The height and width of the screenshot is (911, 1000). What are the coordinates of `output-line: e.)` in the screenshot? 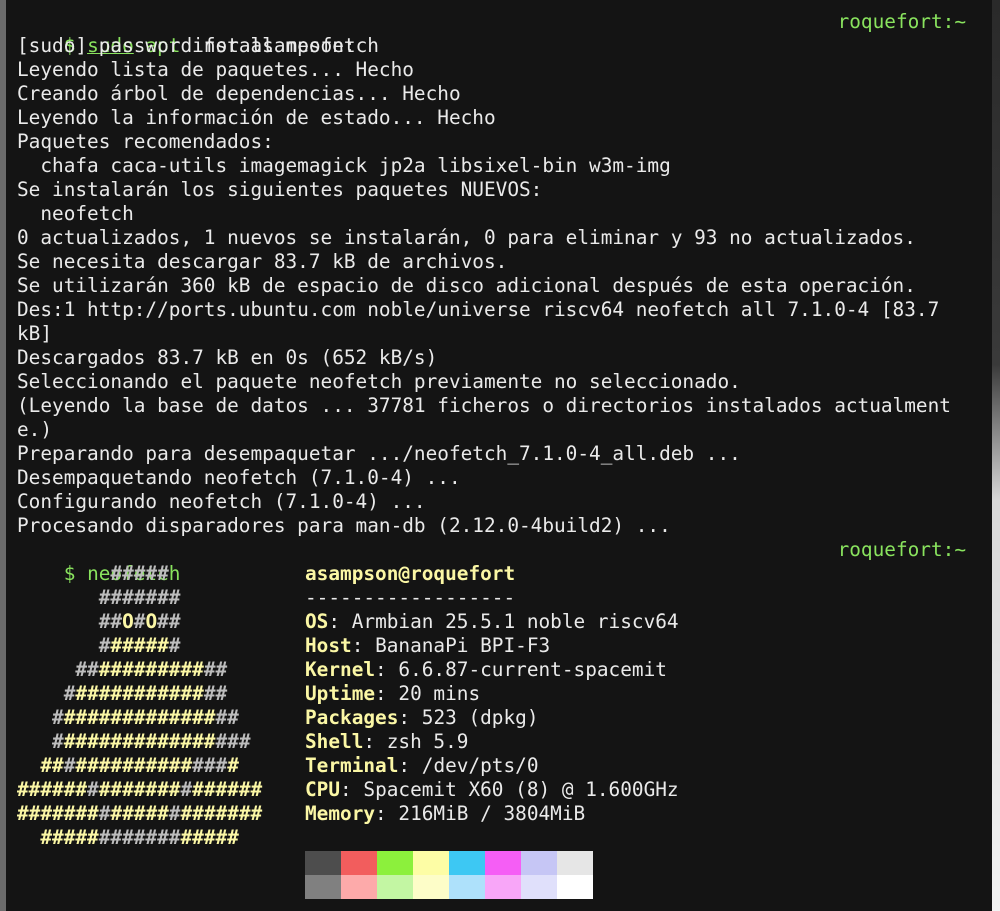 It's located at (35, 429).